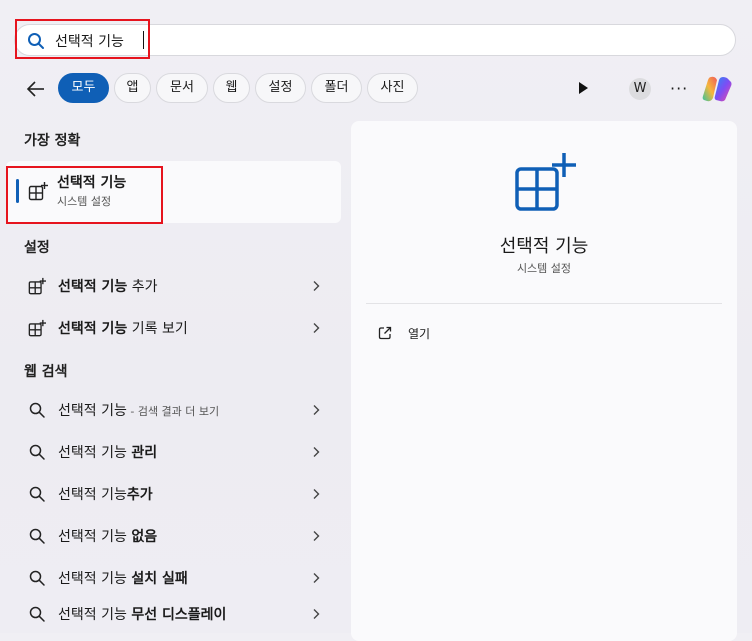  I want to click on more-options-icon: ···, so click(679, 88).